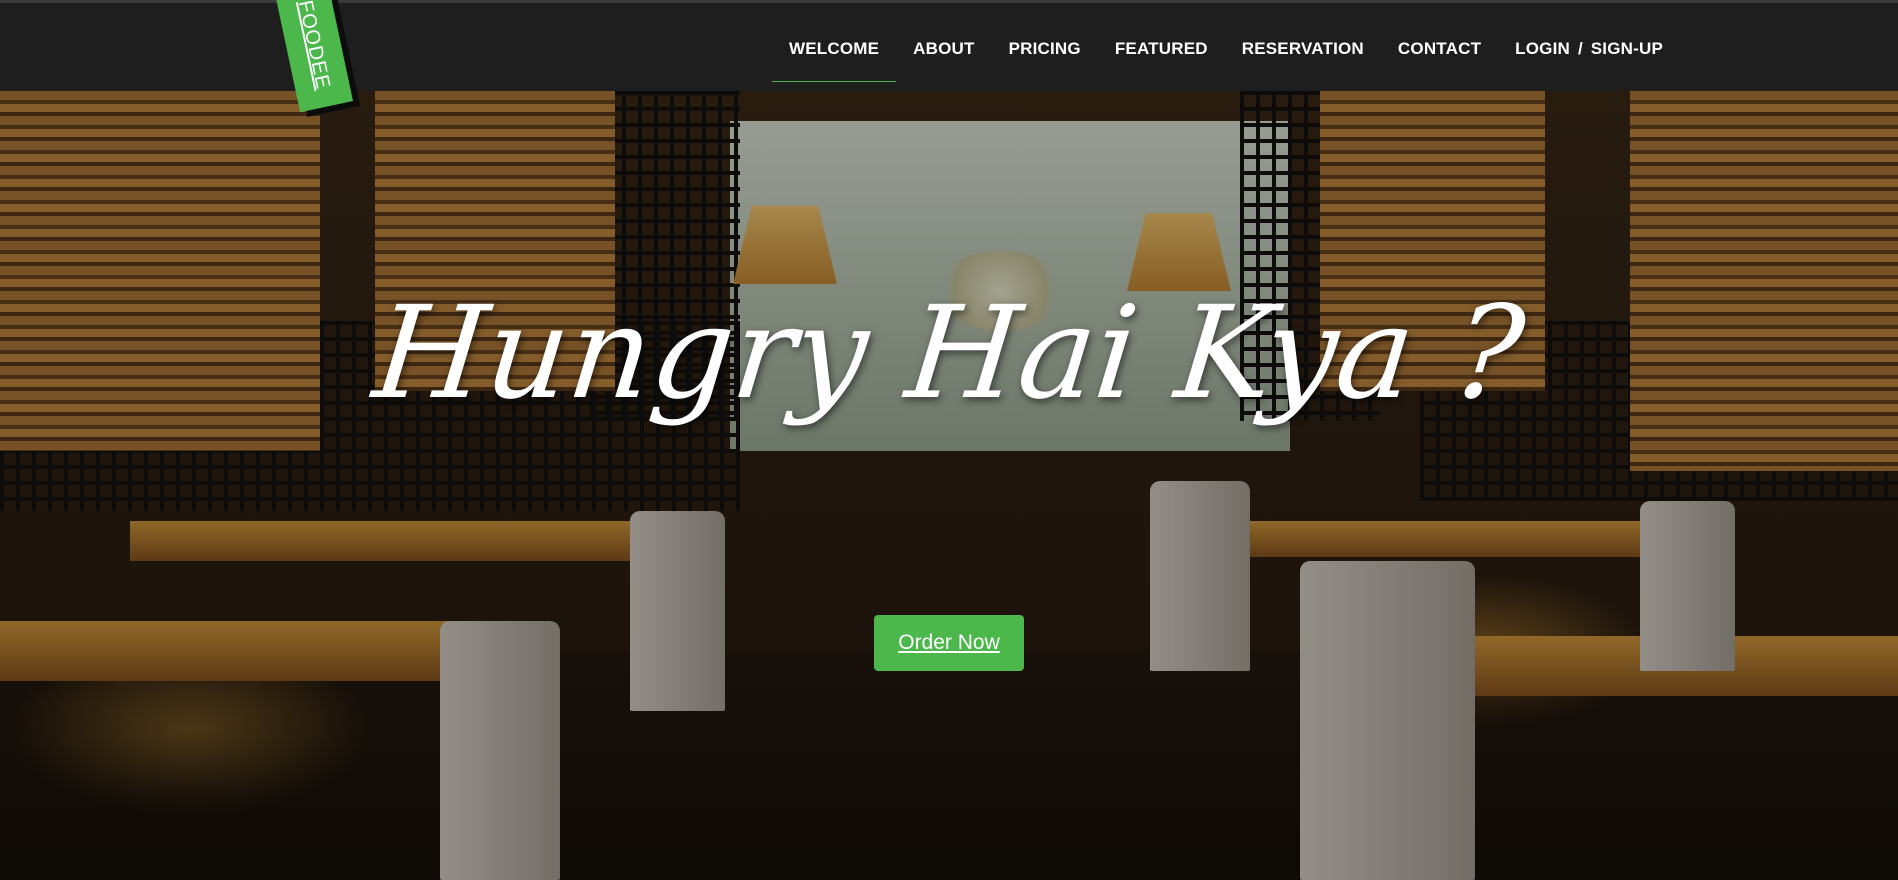  I want to click on nav-item-about: ABOUT, so click(943, 48).